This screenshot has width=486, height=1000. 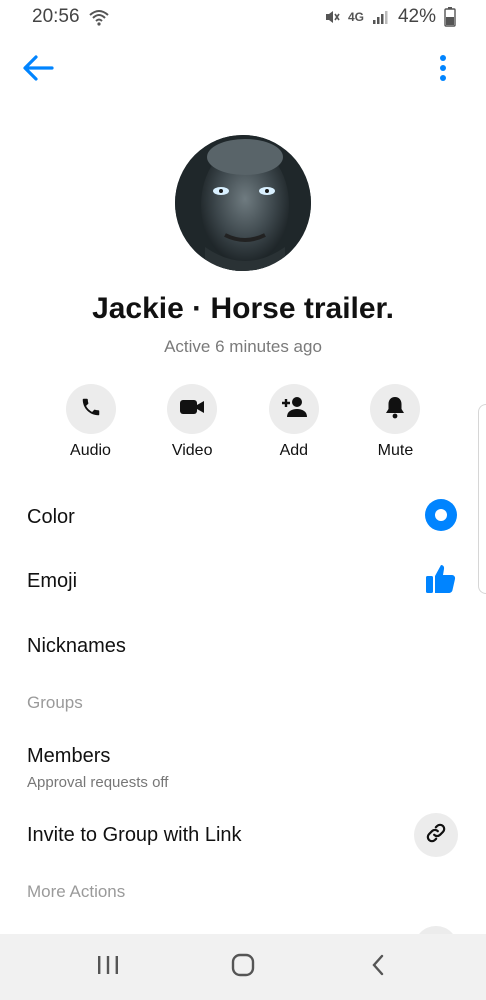 What do you see at coordinates (243, 835) in the screenshot?
I see `invite-link-row: Invite to Group with Link` at bounding box center [243, 835].